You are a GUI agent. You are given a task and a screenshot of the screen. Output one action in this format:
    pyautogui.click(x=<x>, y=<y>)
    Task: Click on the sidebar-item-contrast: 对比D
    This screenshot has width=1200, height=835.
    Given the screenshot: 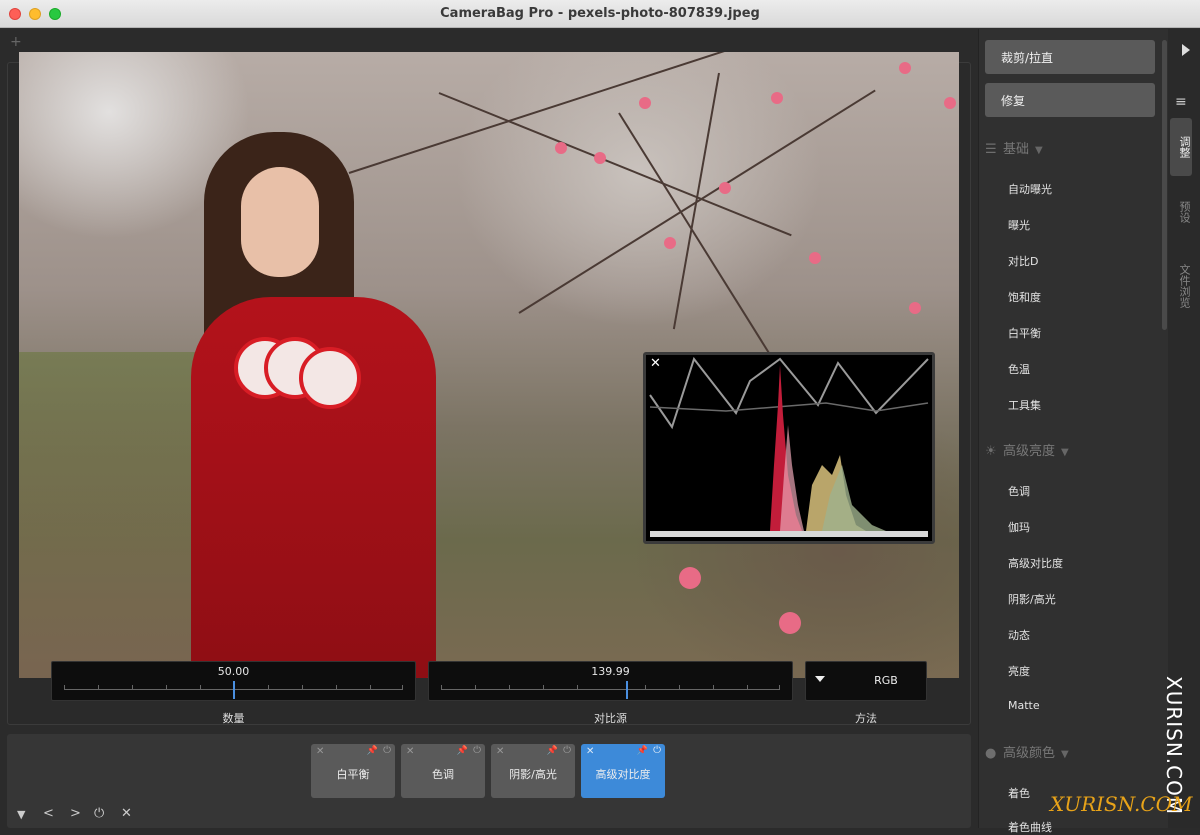 What is the action you would take?
    pyautogui.click(x=1023, y=261)
    